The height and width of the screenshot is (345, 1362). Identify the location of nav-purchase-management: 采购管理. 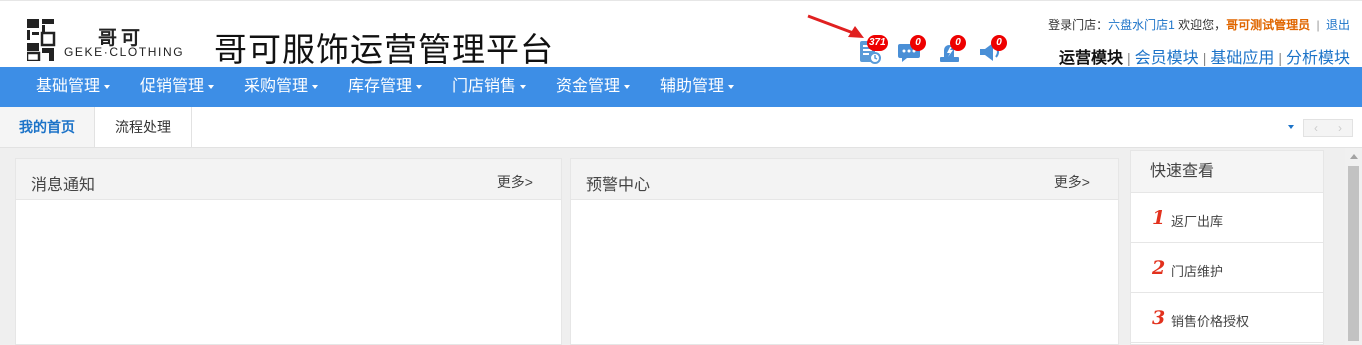
(281, 87).